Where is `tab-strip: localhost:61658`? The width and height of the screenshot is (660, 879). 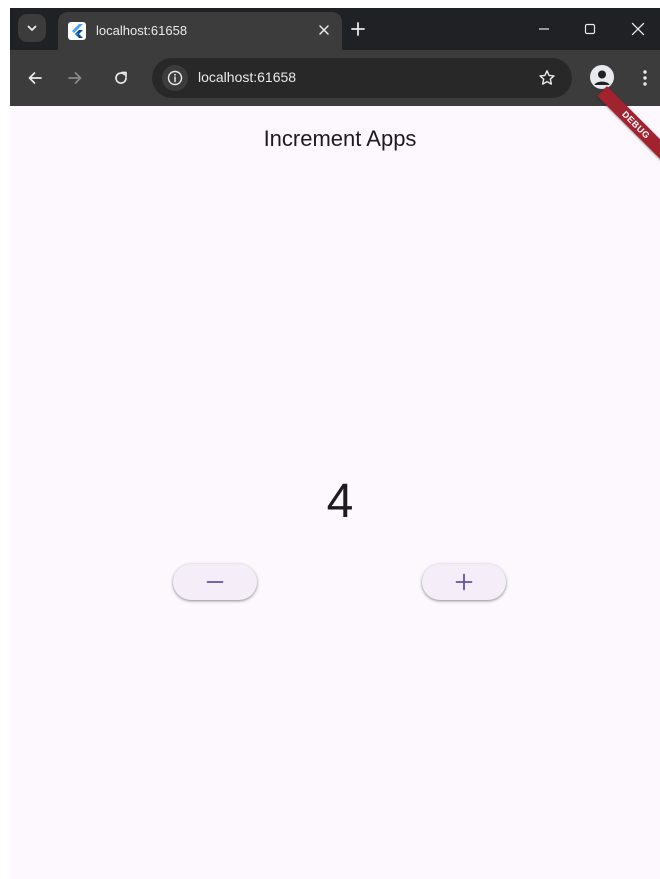 tab-strip: localhost:61658 is located at coordinates (335, 29).